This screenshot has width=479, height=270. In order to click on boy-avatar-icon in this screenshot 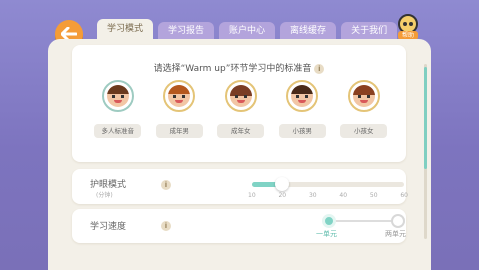, I will do `click(302, 96)`.